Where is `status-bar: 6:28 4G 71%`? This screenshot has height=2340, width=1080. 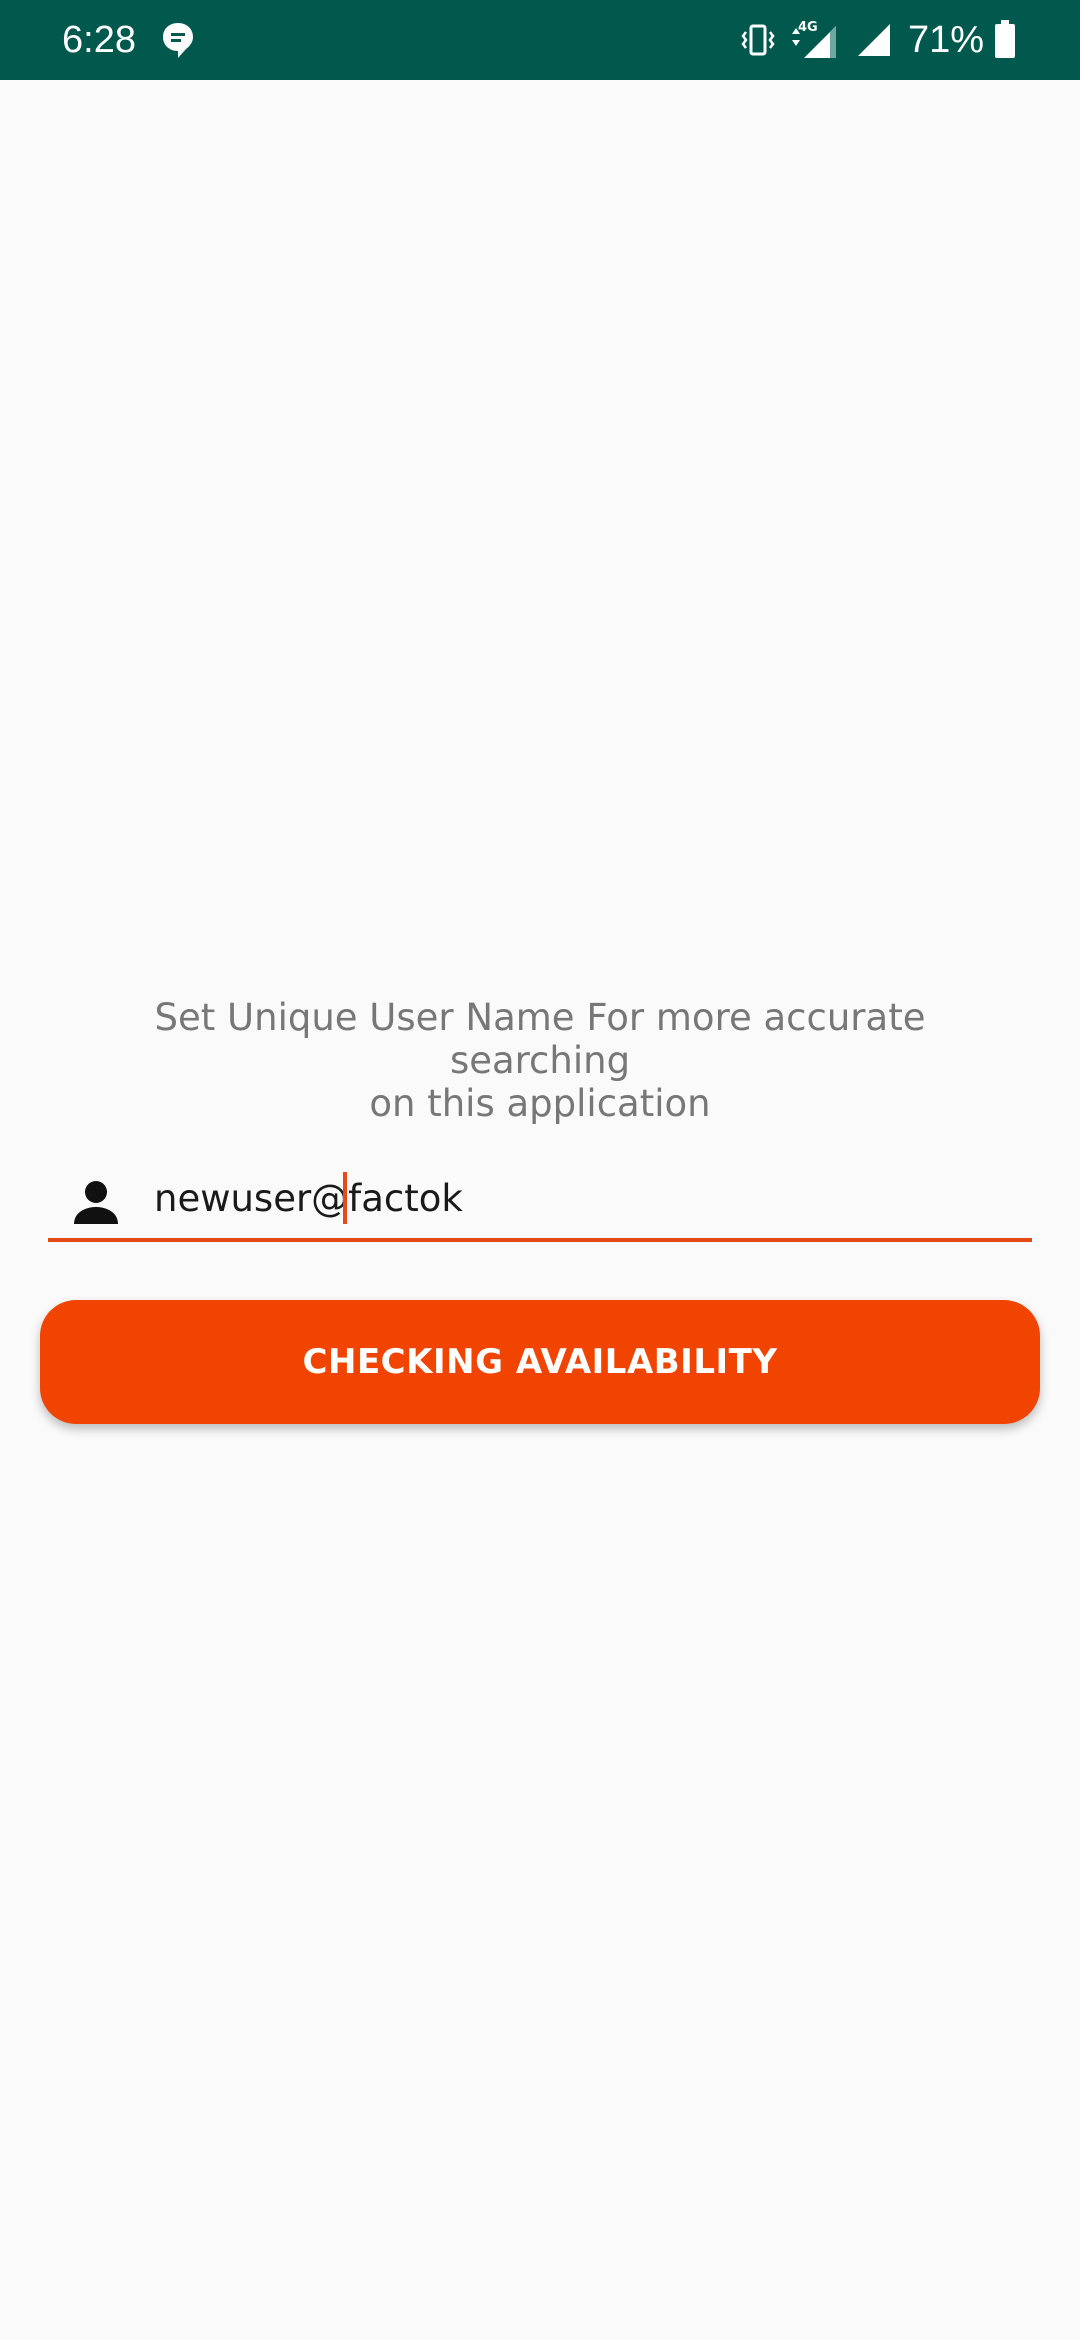
status-bar: 6:28 4G 71% is located at coordinates (540, 40).